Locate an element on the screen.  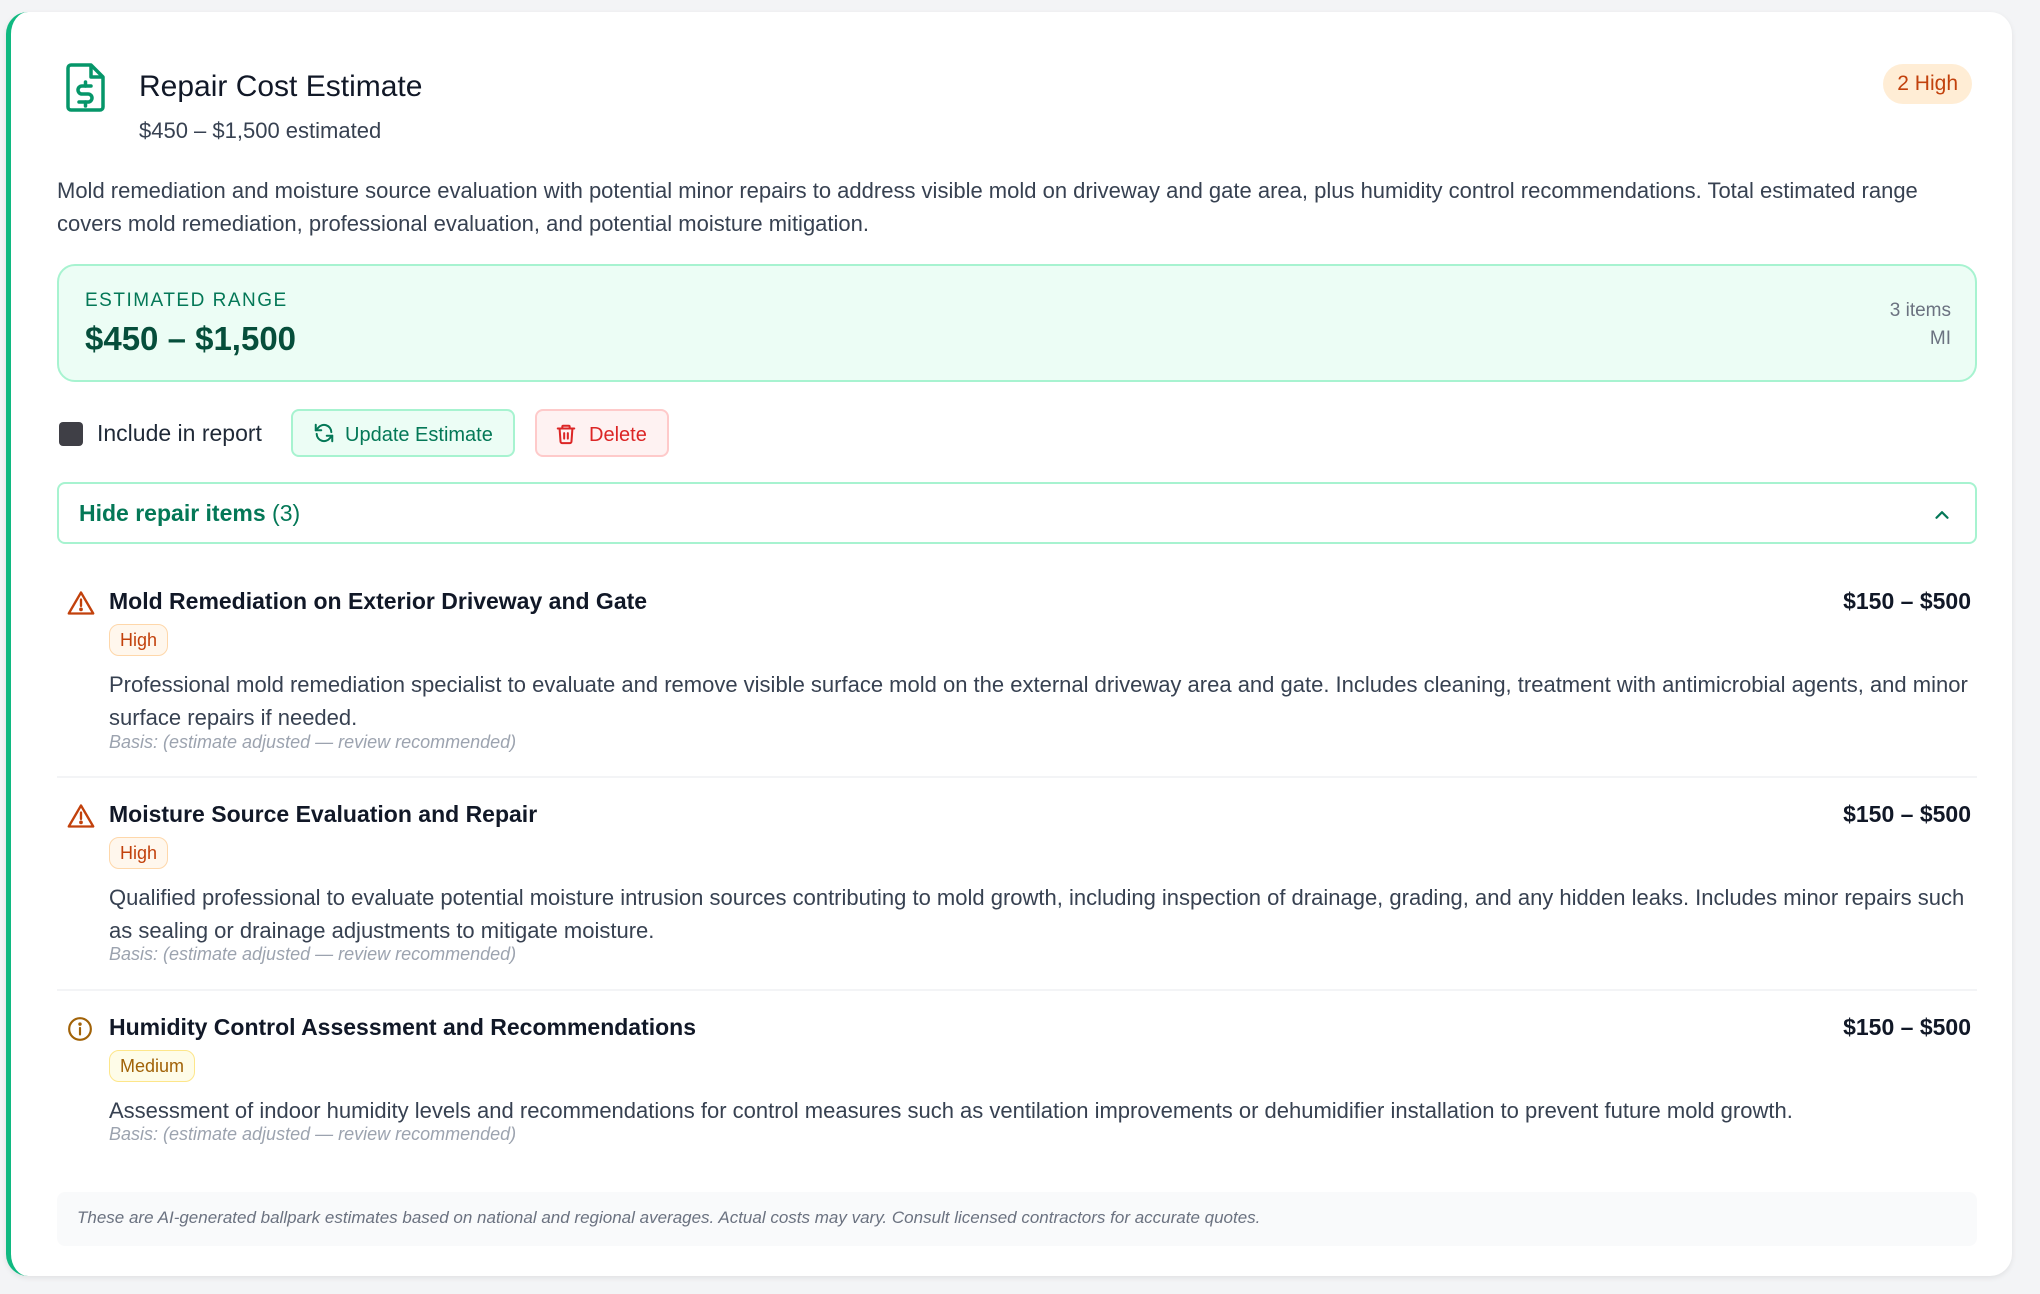
estimated-range-panel: ESTIMATED RANGE $450 – $1,500 3 items MI is located at coordinates (1017, 323).